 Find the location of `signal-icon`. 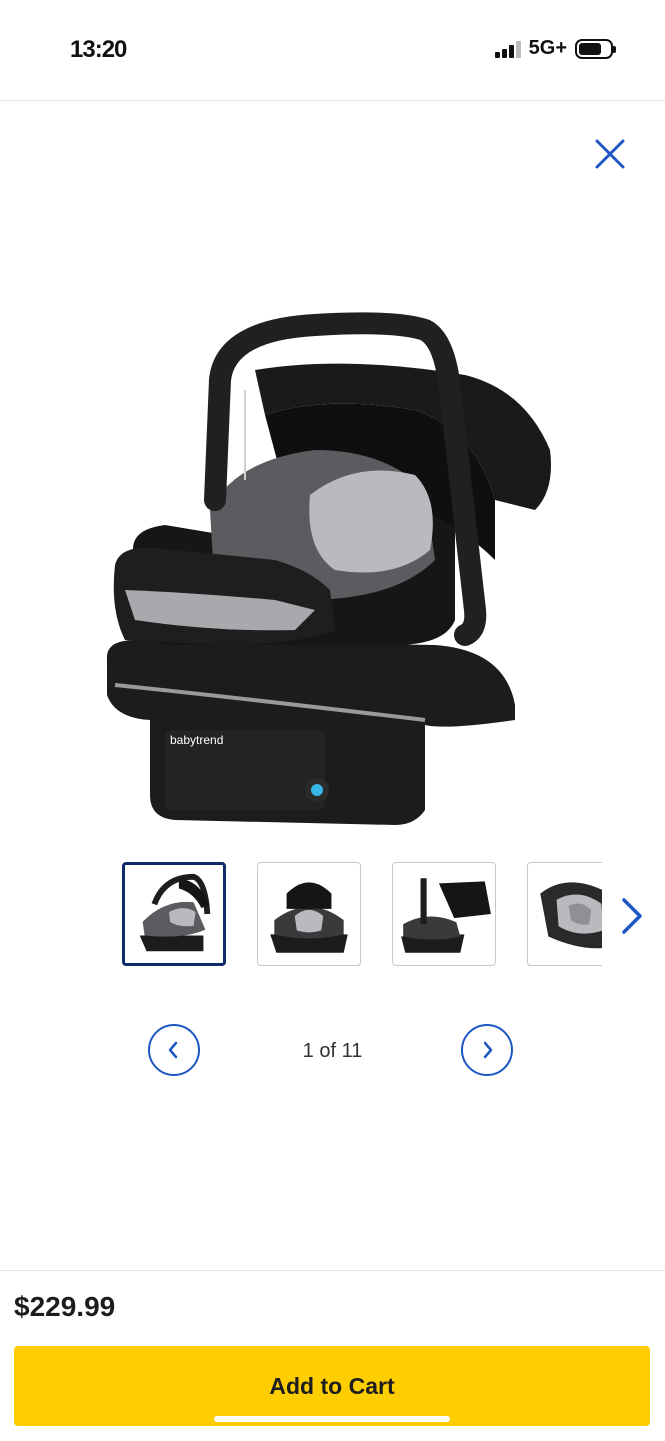

signal-icon is located at coordinates (507, 49).